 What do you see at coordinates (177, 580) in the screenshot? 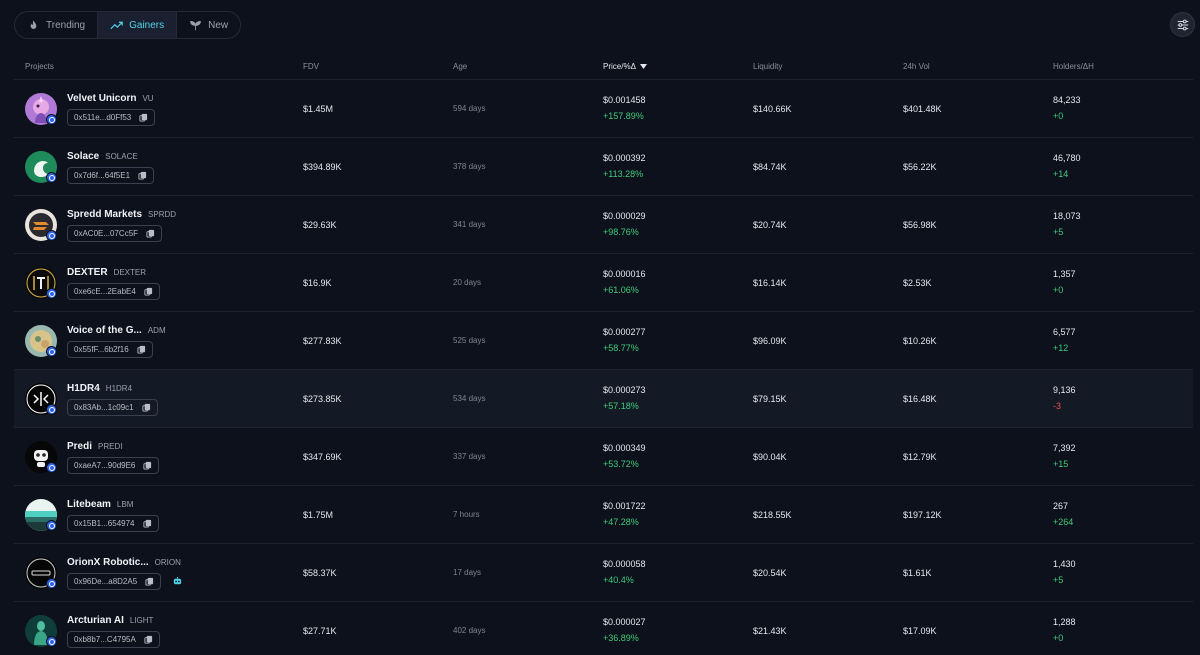
I see `robot-icon` at bounding box center [177, 580].